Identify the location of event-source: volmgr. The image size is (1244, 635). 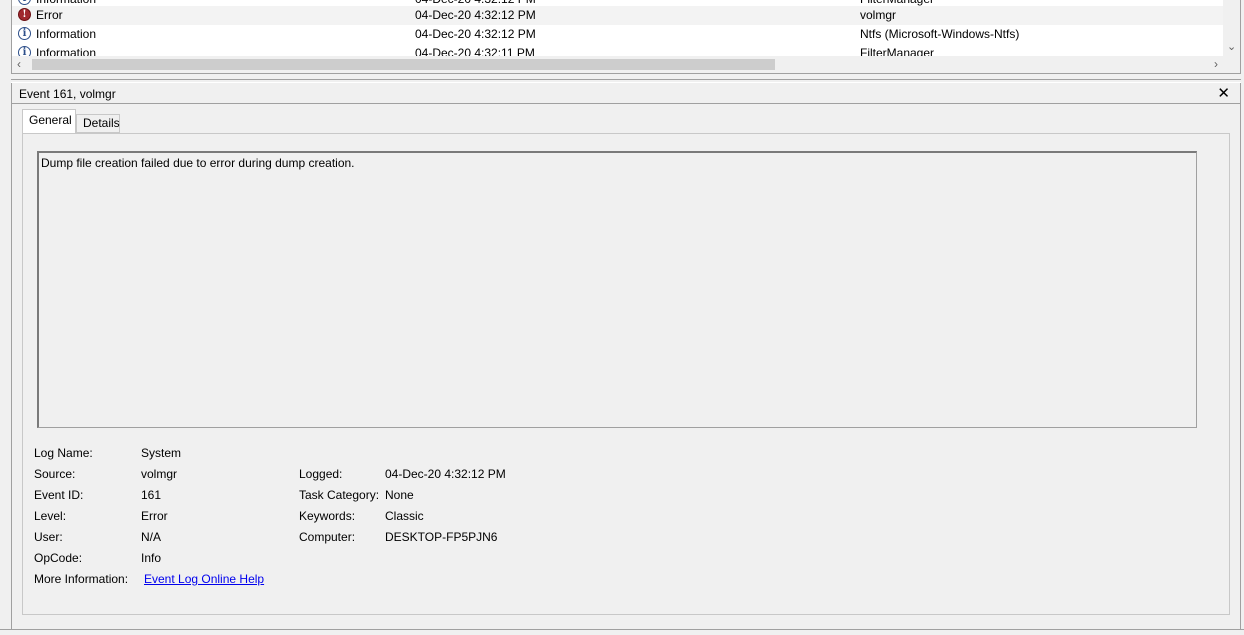
(878, 15).